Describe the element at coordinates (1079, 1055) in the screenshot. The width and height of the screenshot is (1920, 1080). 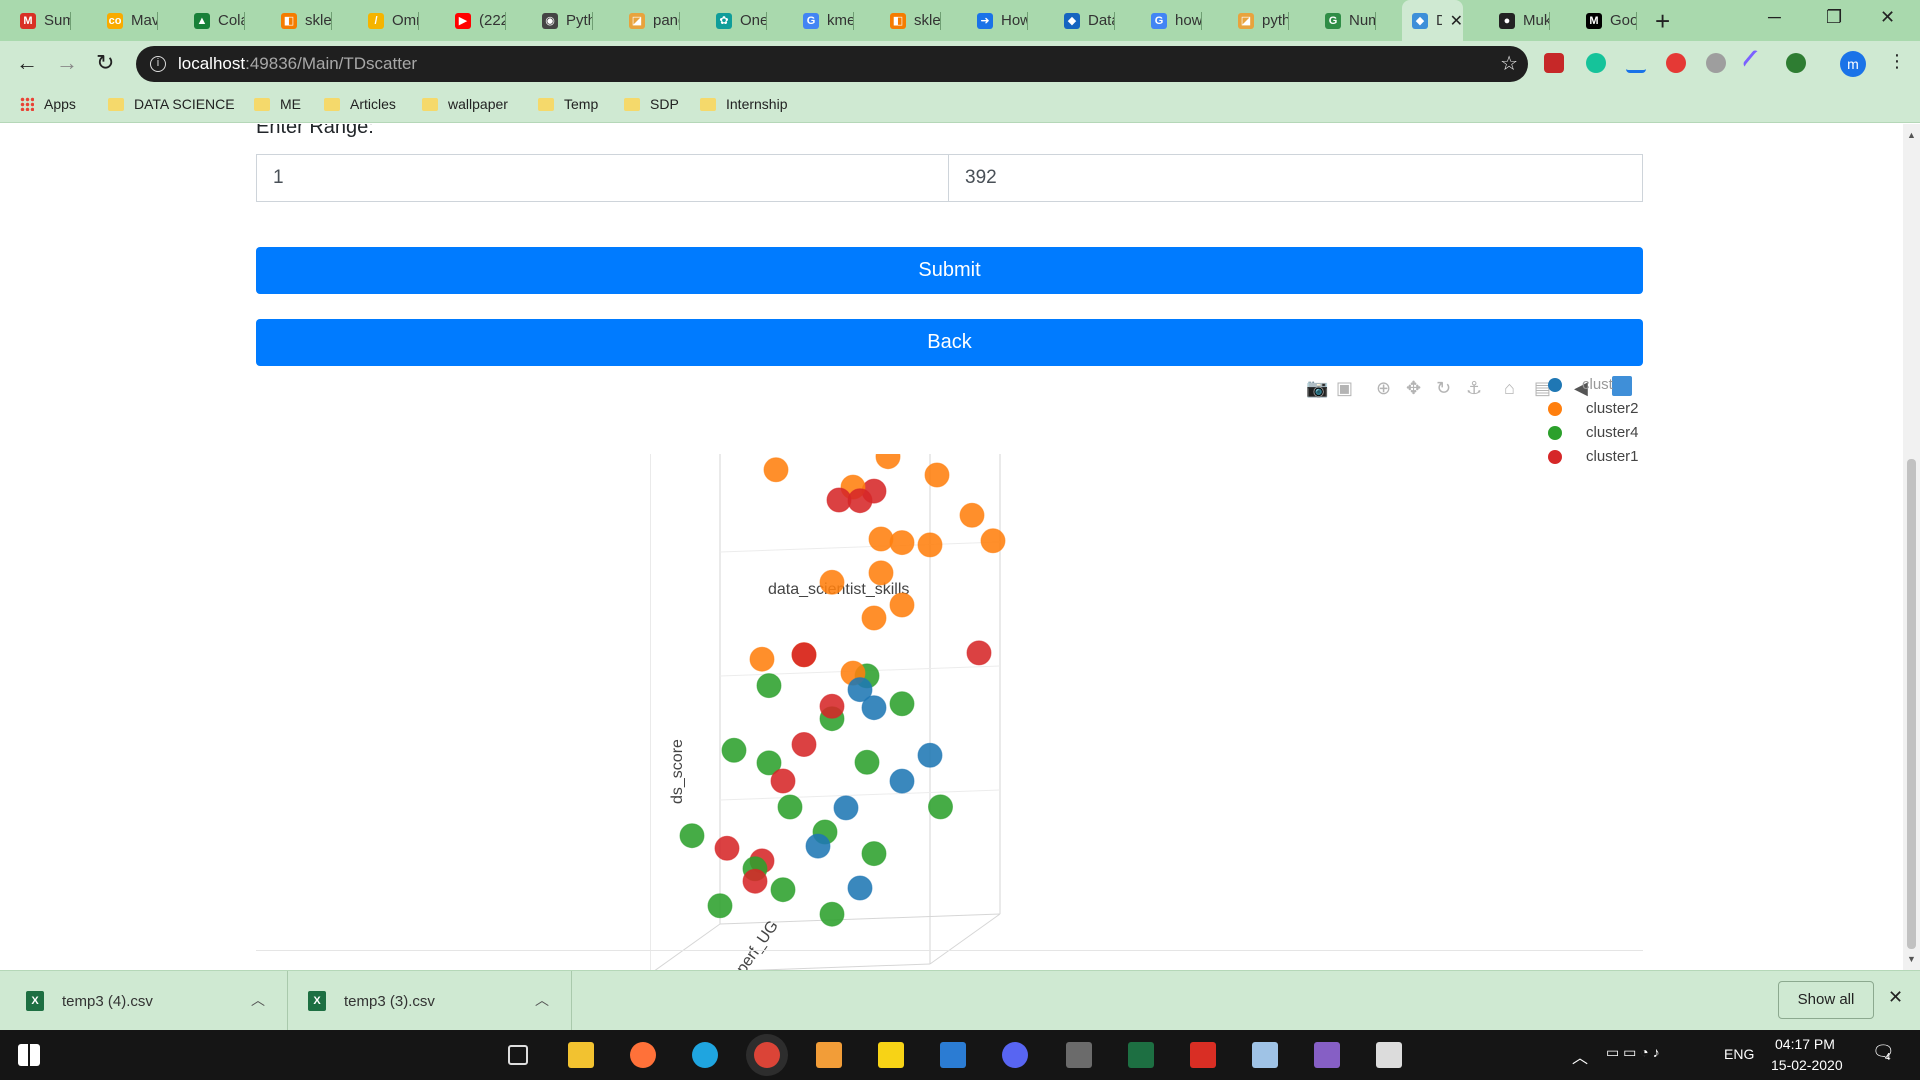
I see `calculator-icon` at that location.